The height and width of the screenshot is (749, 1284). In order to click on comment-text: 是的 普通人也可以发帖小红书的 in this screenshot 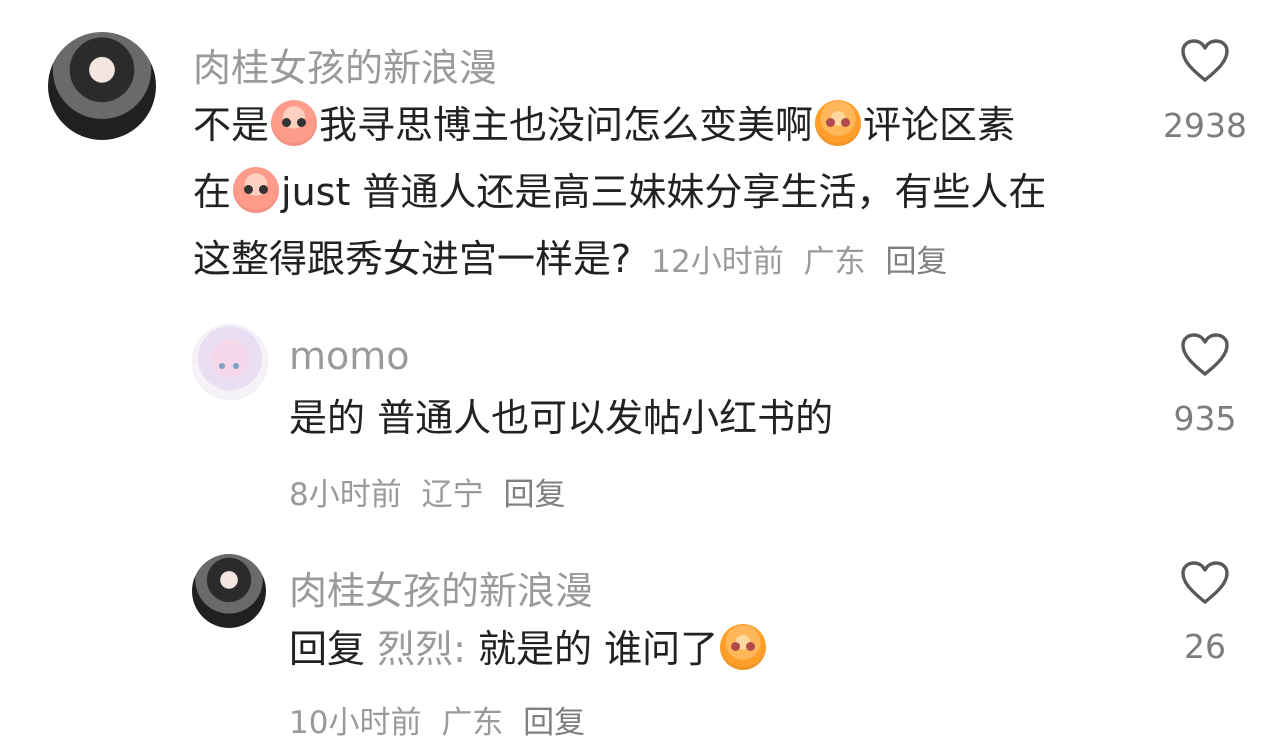, I will do `click(561, 418)`.